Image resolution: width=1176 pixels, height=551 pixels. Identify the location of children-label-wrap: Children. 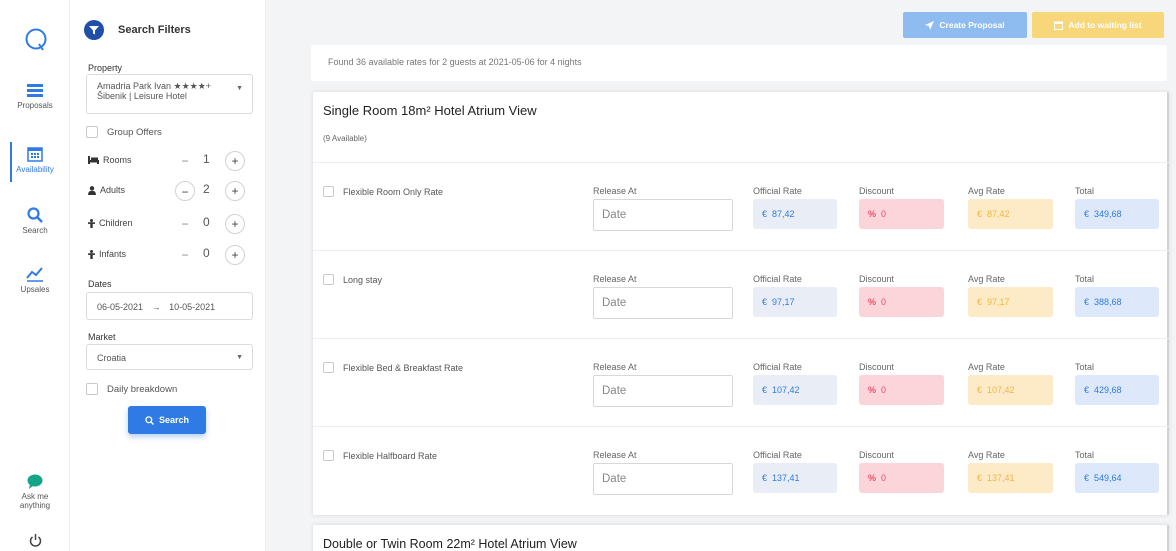
(110, 223).